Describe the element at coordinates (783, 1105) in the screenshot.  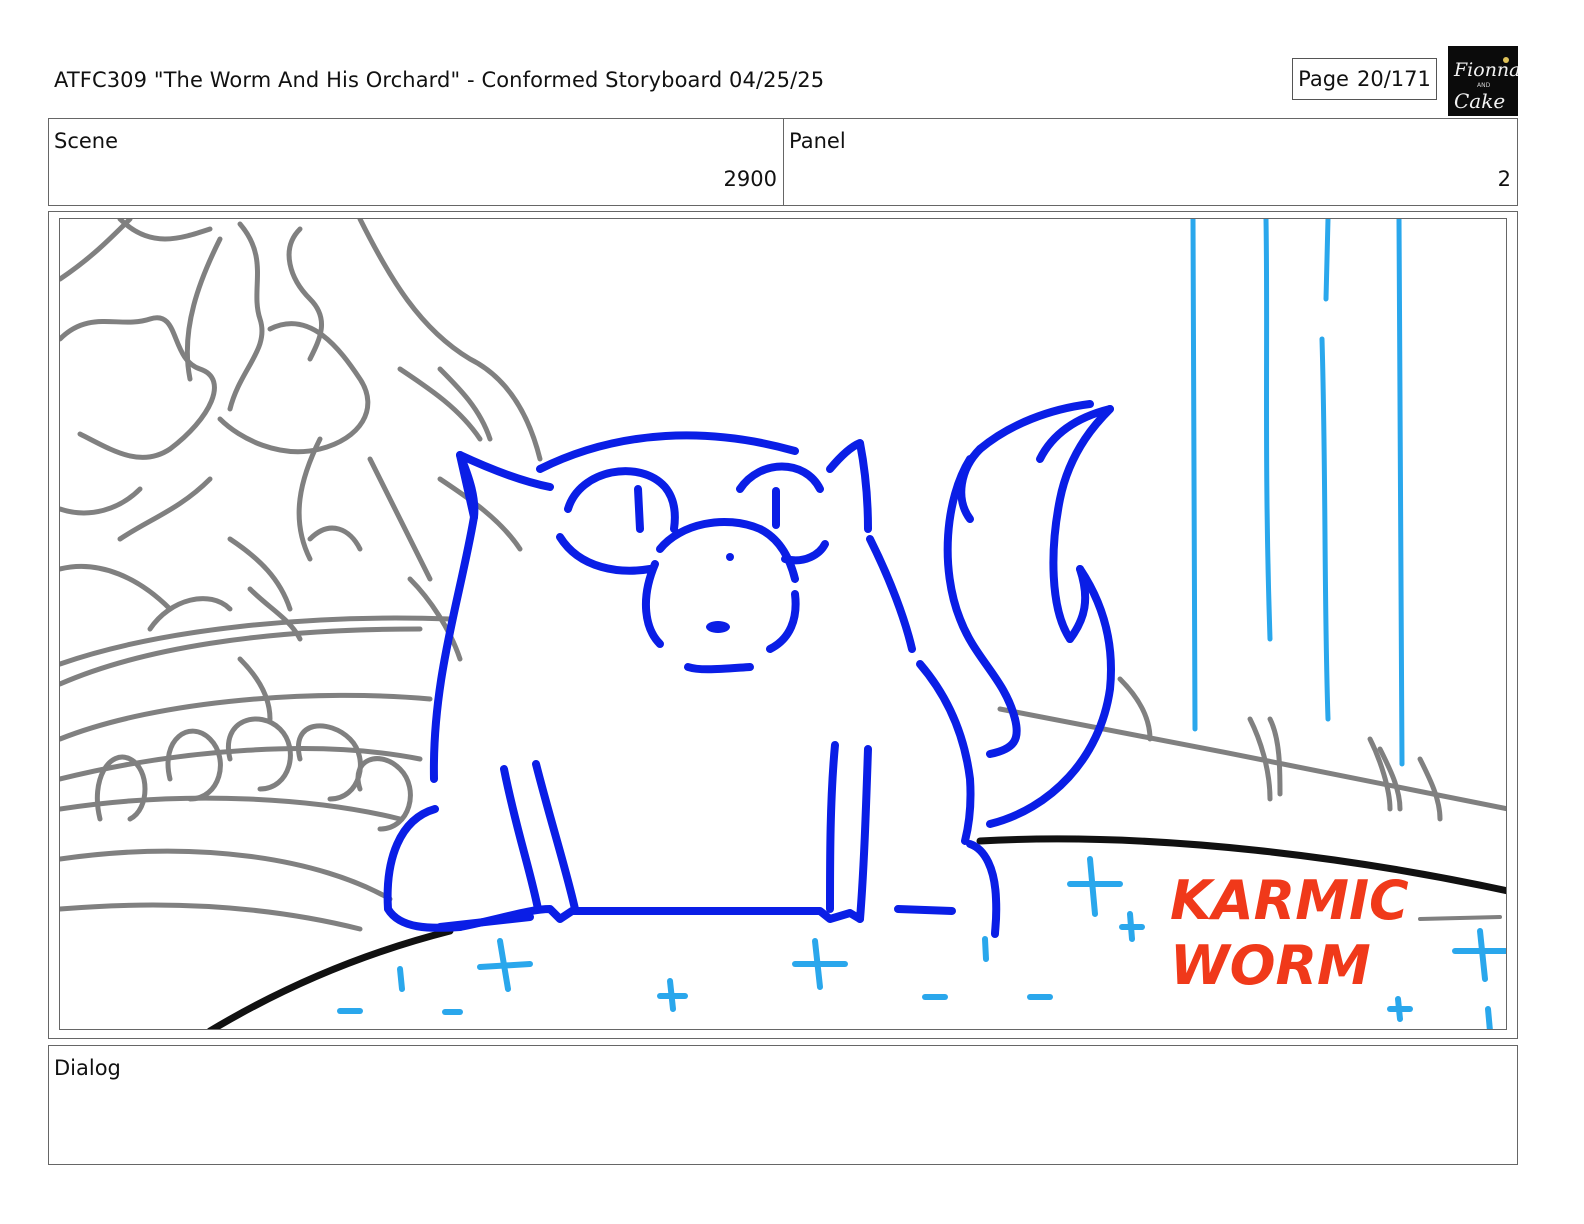
I see `dialog-box: Dialog` at that location.